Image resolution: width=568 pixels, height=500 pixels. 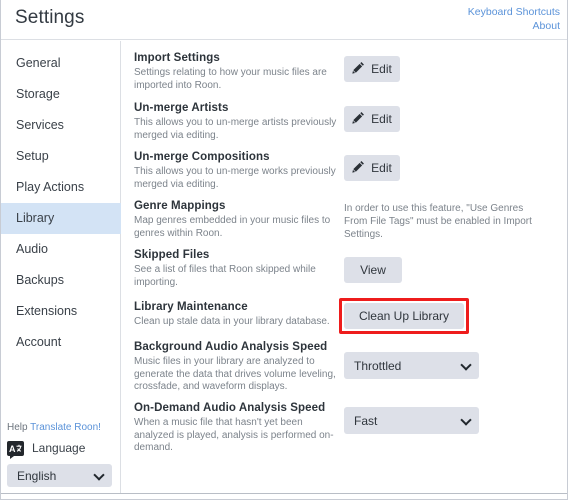 What do you see at coordinates (61, 280) in the screenshot?
I see `sidebar-item-backups: Backups` at bounding box center [61, 280].